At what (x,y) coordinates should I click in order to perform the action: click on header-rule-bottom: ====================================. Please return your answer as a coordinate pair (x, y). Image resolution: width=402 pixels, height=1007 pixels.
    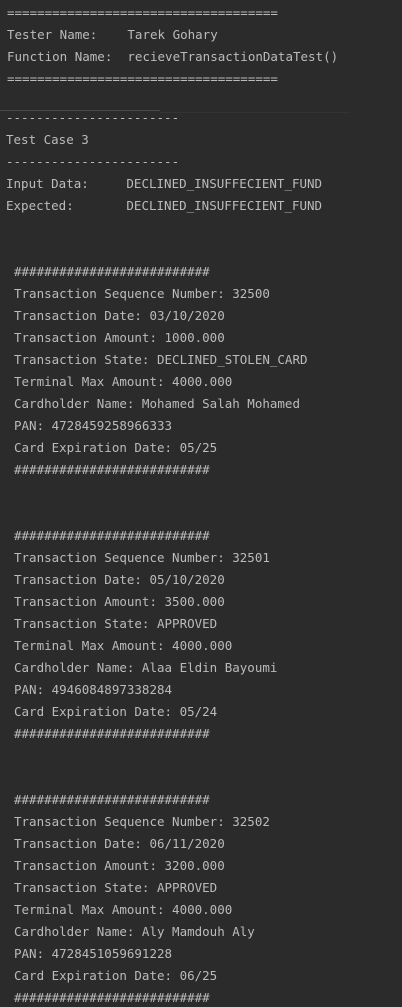
    Looking at the image, I should click on (142, 78).